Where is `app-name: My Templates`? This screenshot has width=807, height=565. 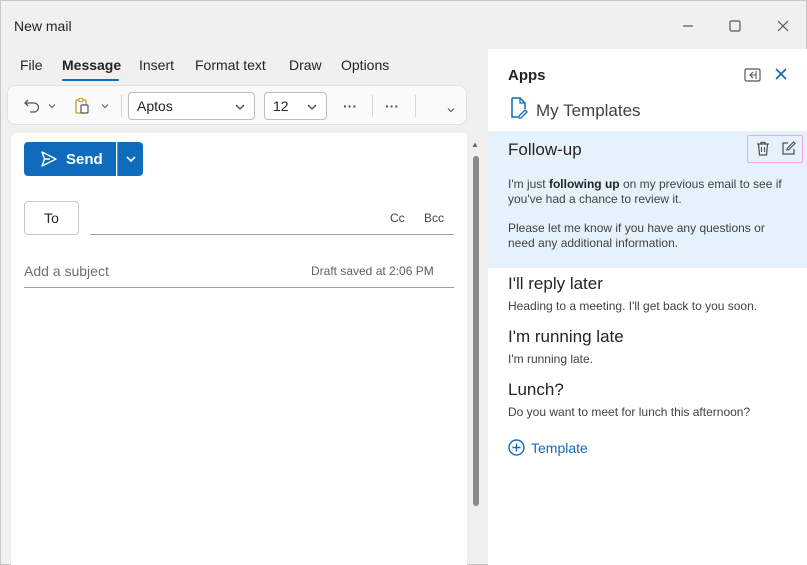
app-name: My Templates is located at coordinates (588, 110).